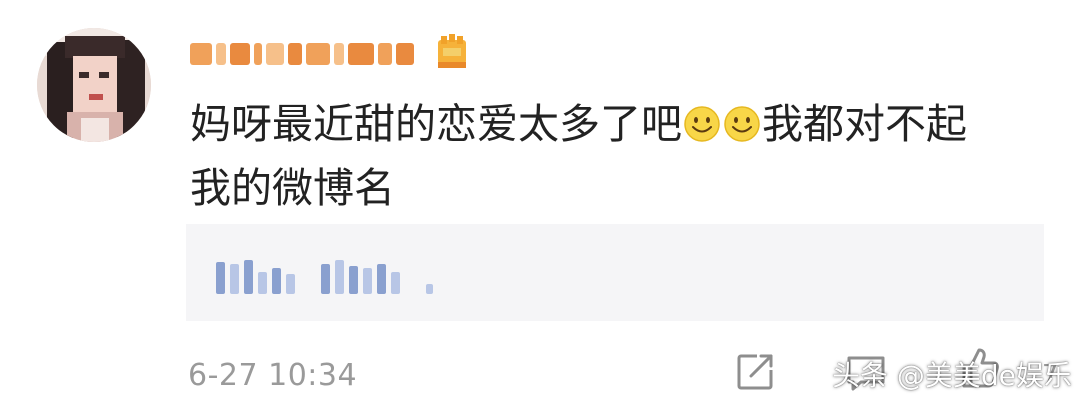 The image size is (1079, 406). I want to click on username-mosaic, so click(305, 54).